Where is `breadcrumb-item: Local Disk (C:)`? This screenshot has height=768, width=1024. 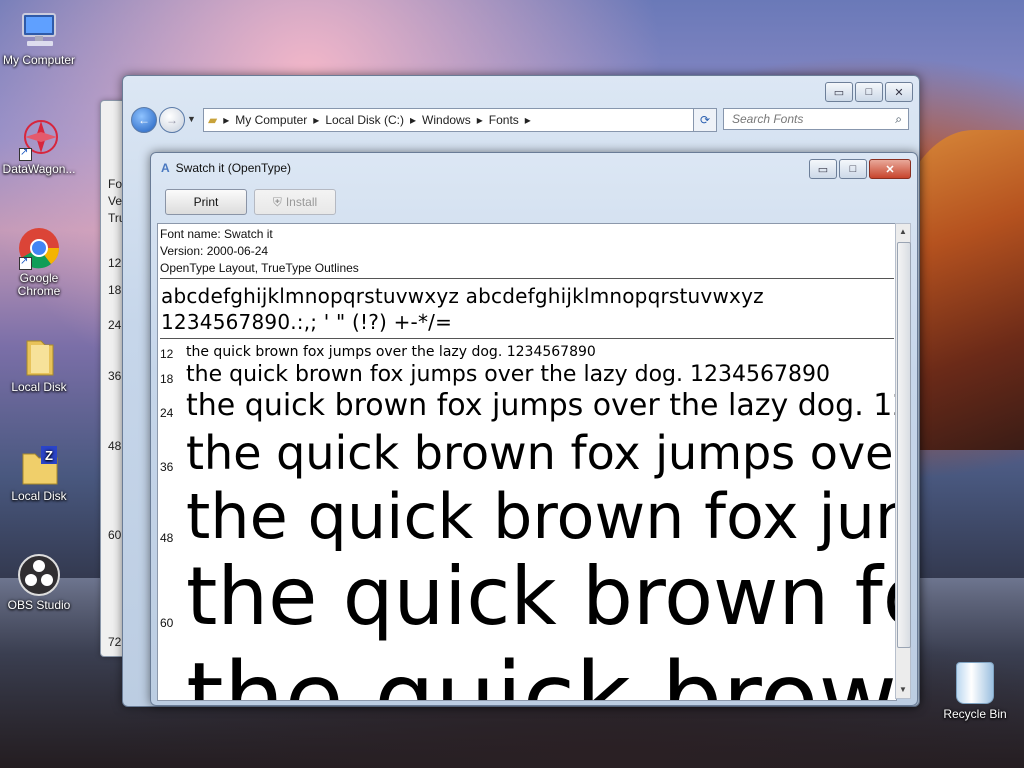
breadcrumb-item: Local Disk (C:) is located at coordinates (364, 120).